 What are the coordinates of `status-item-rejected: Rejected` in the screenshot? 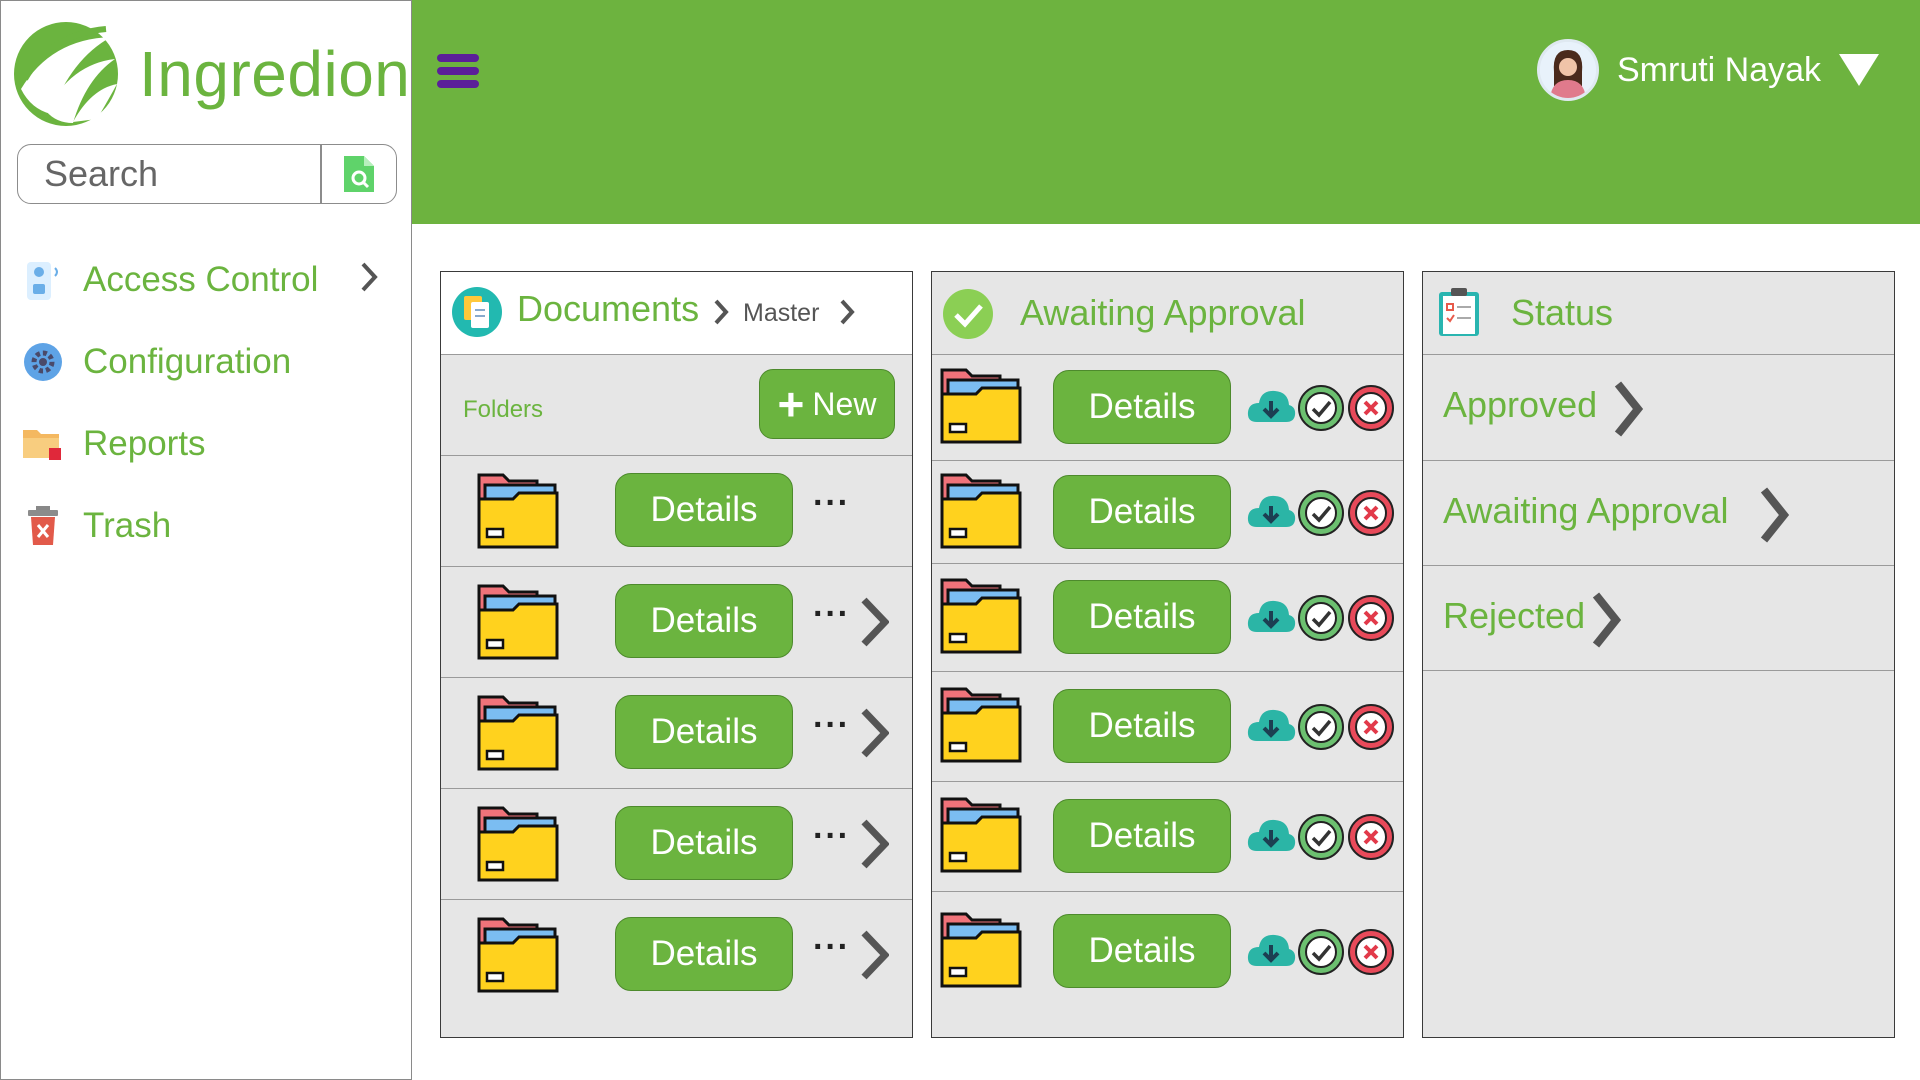 It's located at (1658, 618).